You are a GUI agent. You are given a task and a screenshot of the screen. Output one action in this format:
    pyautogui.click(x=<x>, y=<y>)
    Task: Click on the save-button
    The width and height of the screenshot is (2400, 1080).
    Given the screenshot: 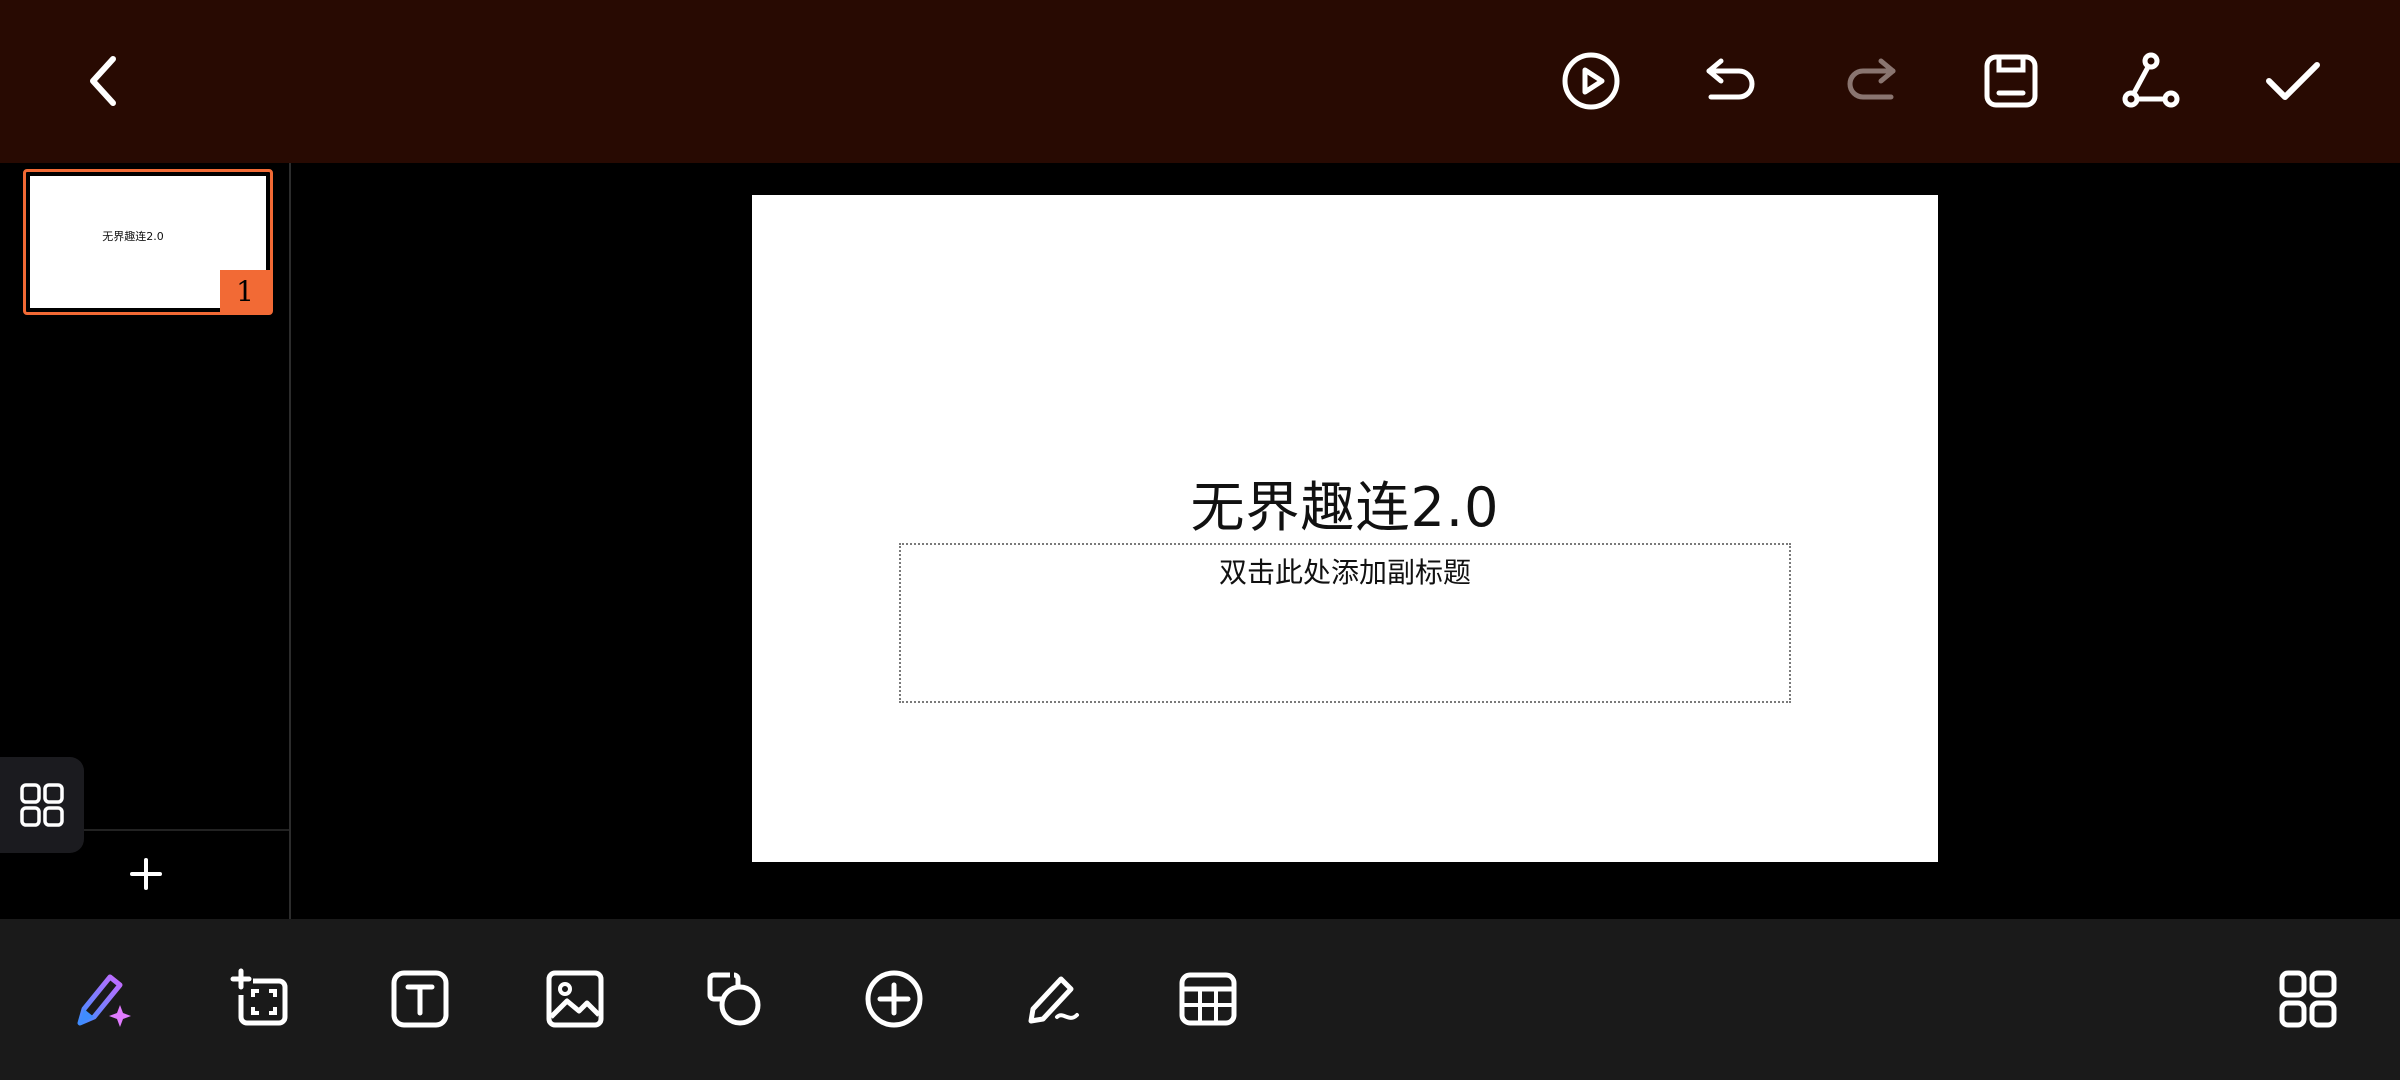 What is the action you would take?
    pyautogui.click(x=2011, y=81)
    